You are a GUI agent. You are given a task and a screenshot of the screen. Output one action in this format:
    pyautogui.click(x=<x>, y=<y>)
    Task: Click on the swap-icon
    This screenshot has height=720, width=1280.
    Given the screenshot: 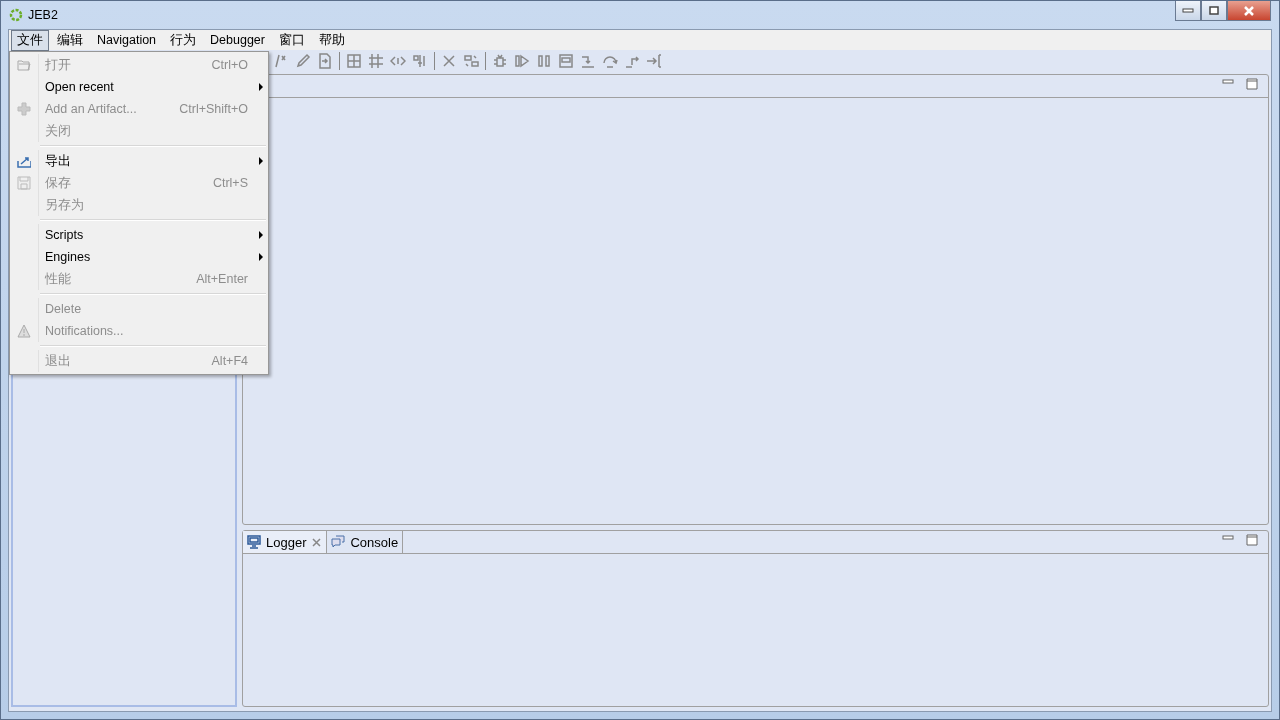 What is the action you would take?
    pyautogui.click(x=471, y=61)
    